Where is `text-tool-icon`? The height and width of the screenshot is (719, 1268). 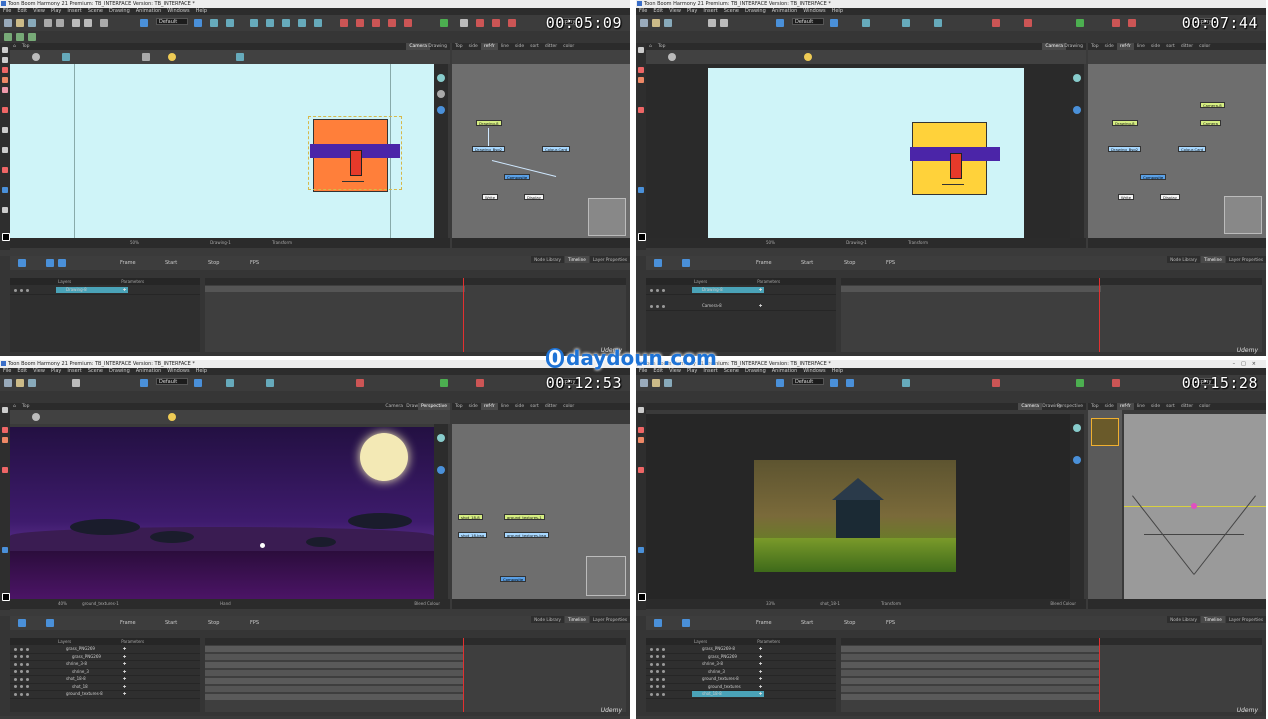
text-tool-icon is located at coordinates (5, 150).